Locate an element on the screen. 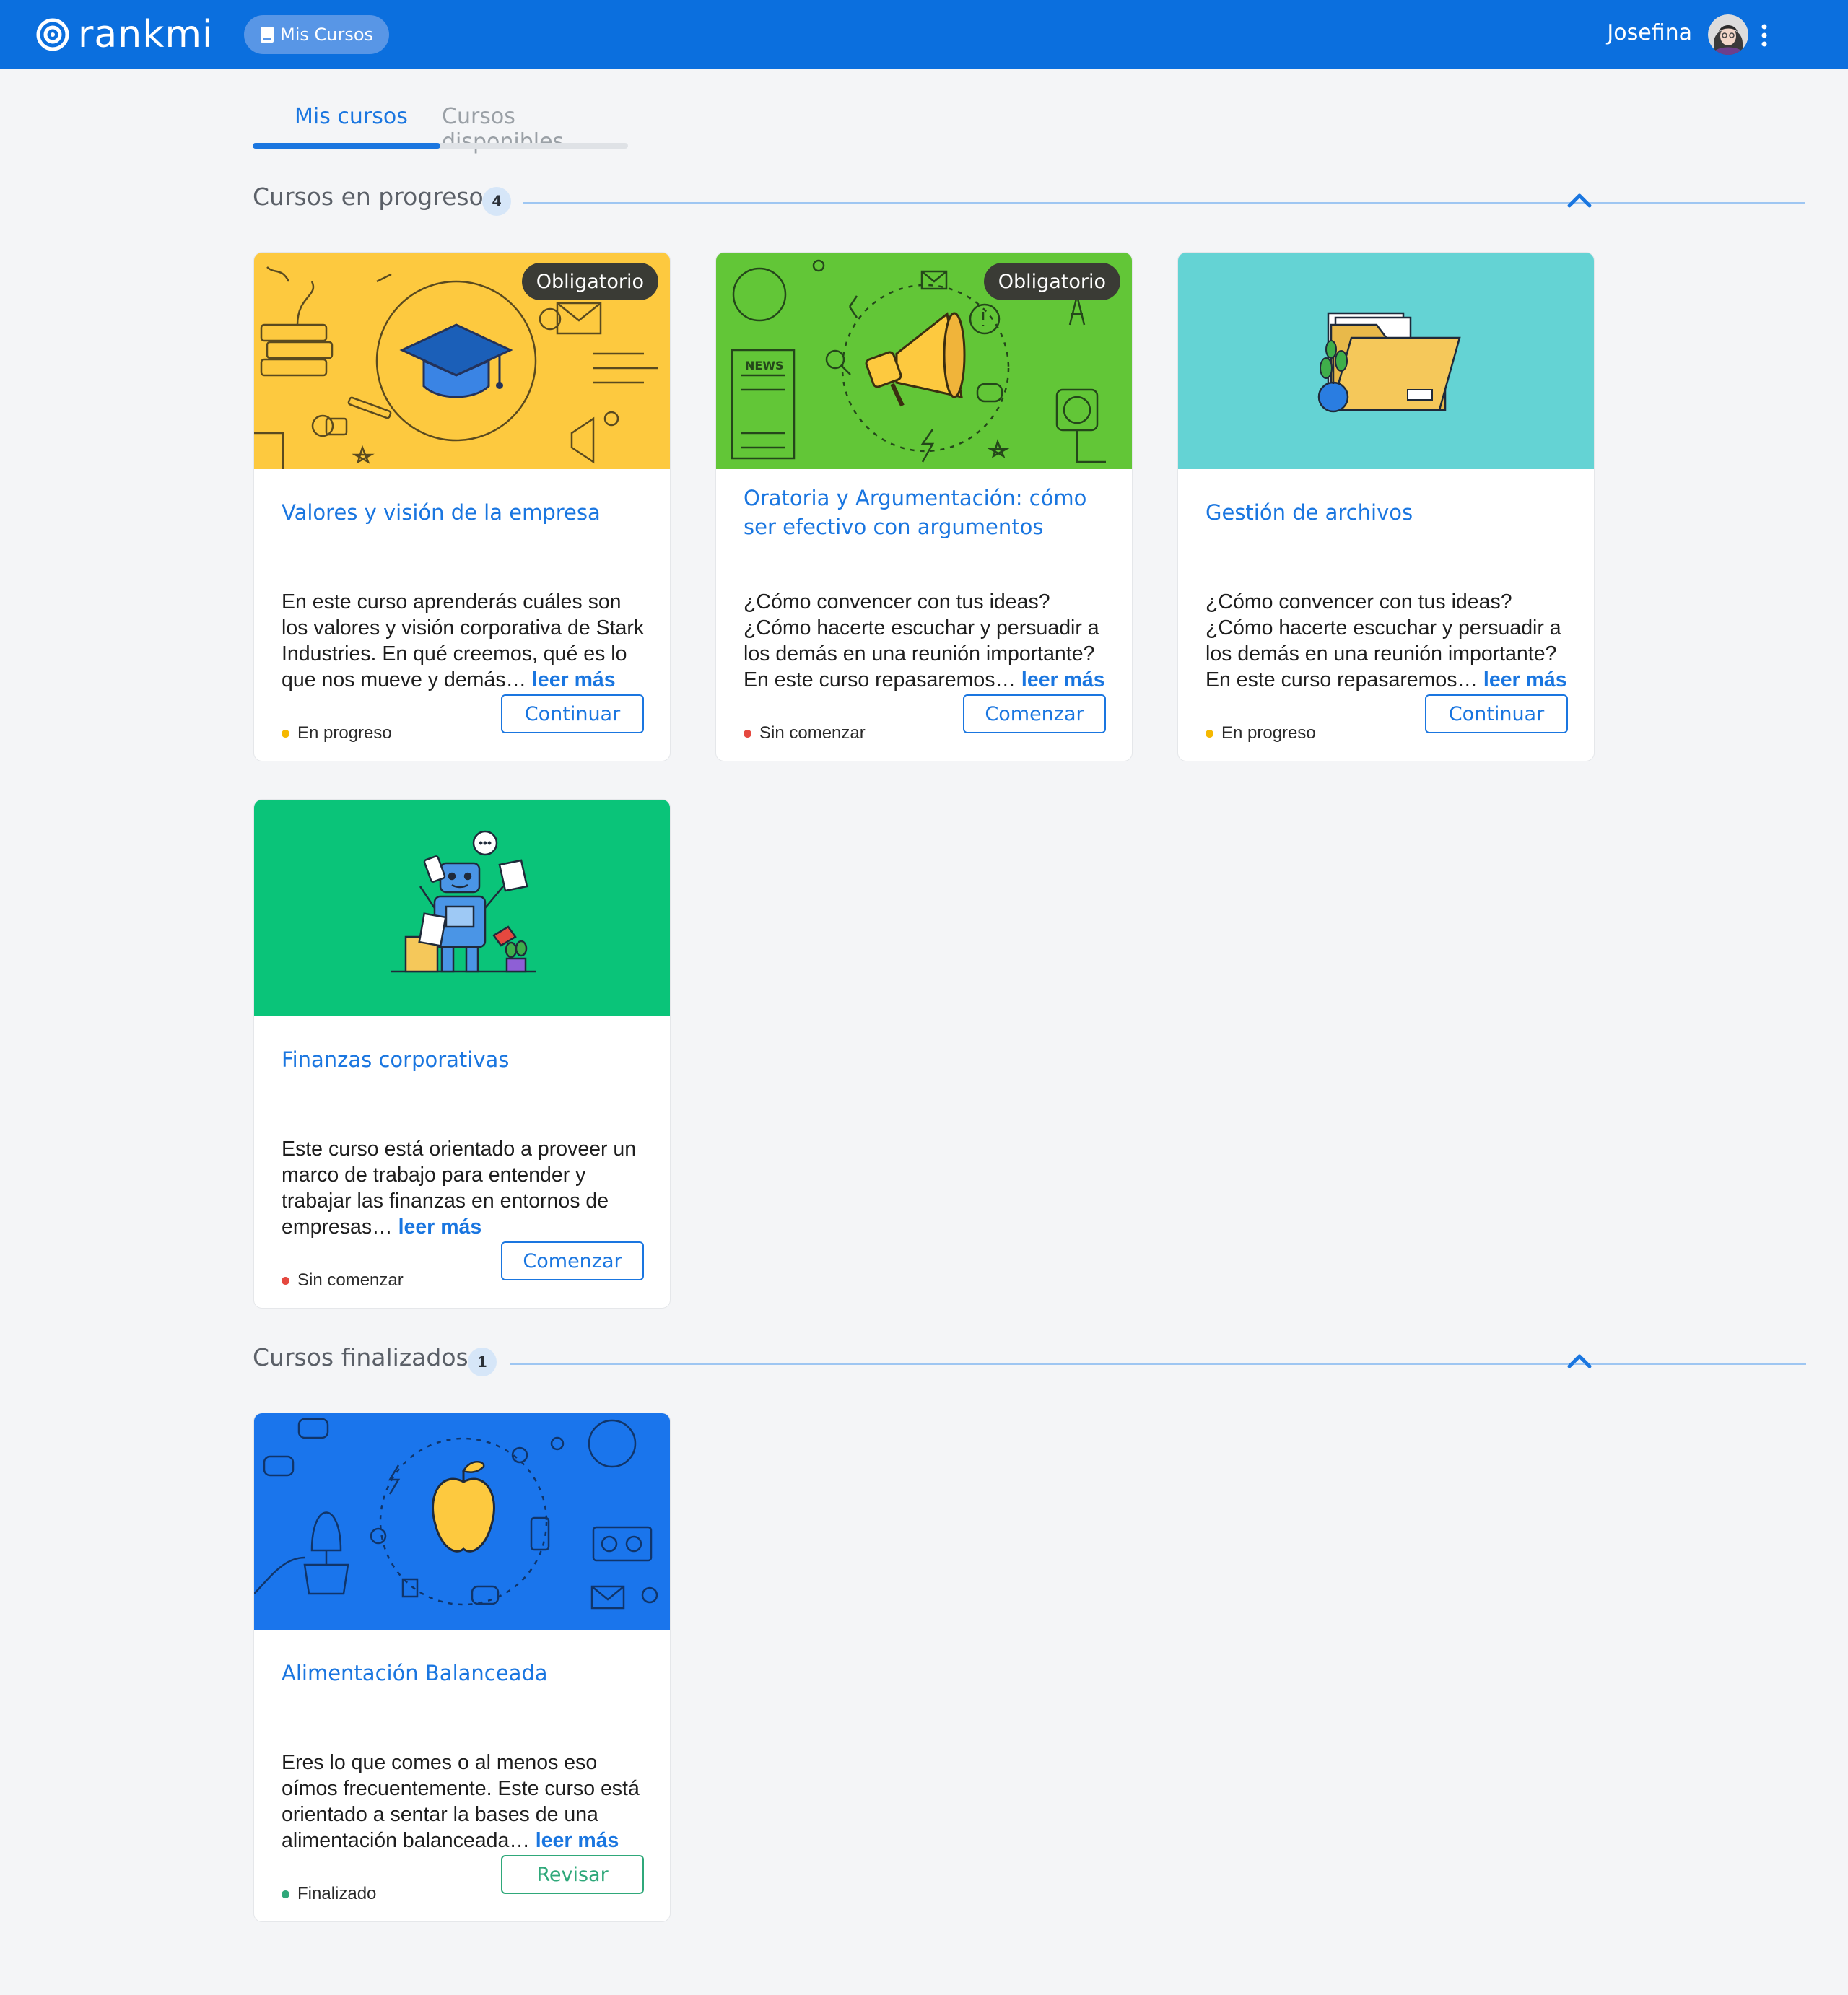 The height and width of the screenshot is (1995, 1848). course-status: Finalizado is located at coordinates (329, 1894).